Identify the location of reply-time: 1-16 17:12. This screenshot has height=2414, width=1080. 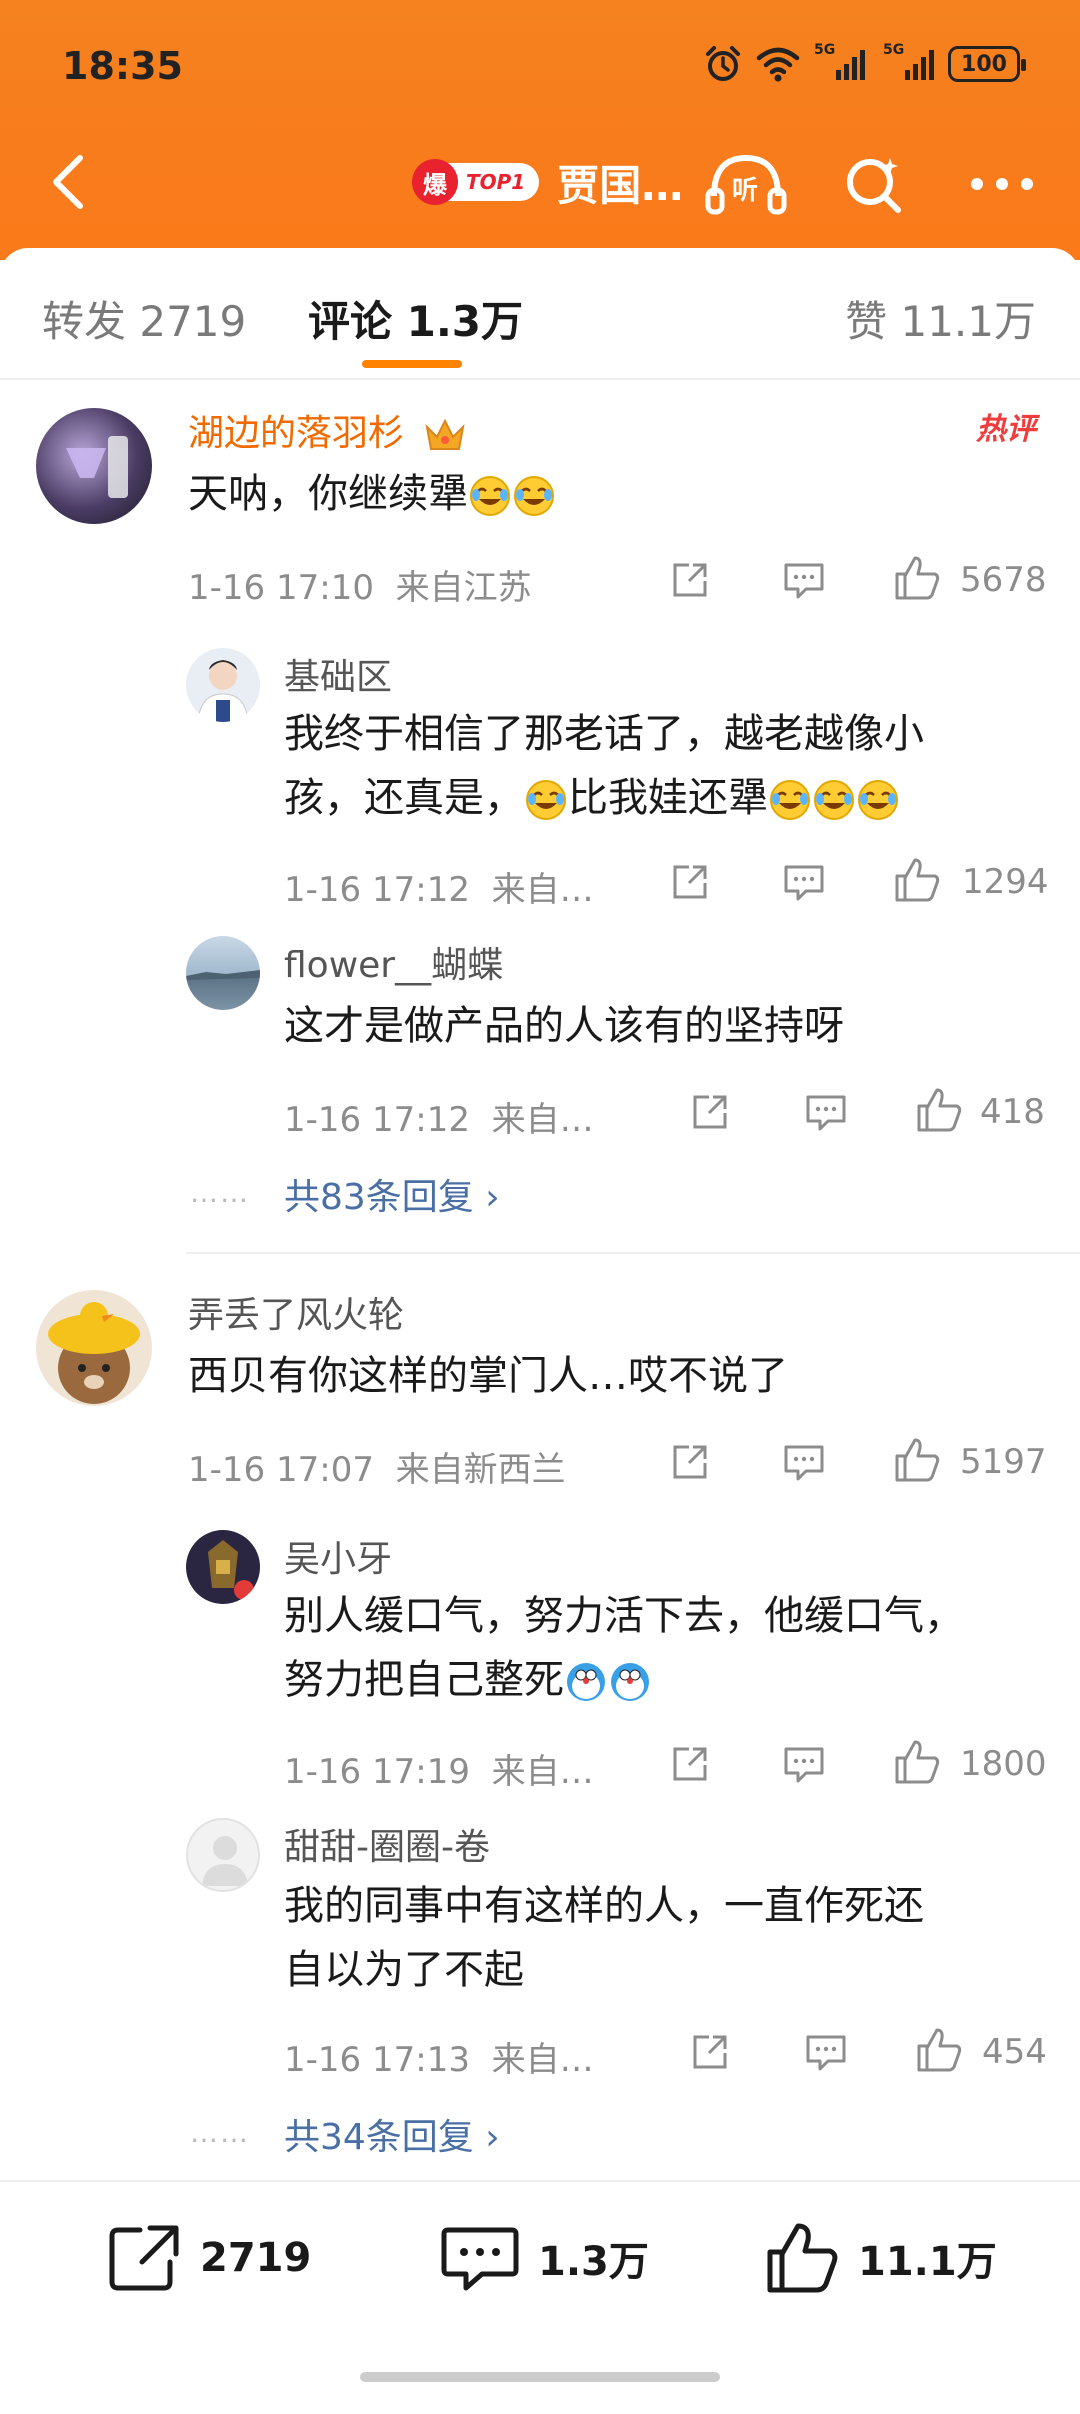
(377, 890).